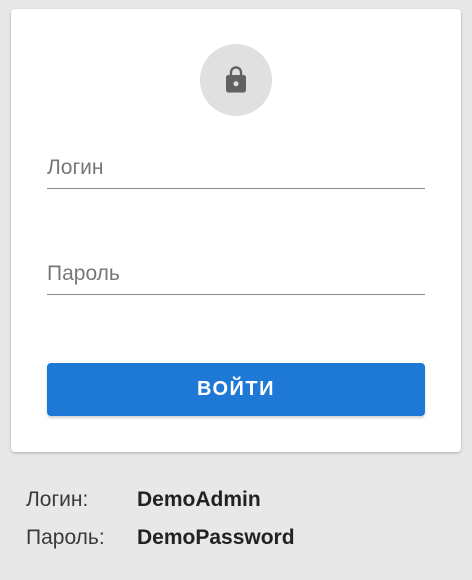  What do you see at coordinates (199, 499) in the screenshot?
I see `demo-login-value: DemoAdmin` at bounding box center [199, 499].